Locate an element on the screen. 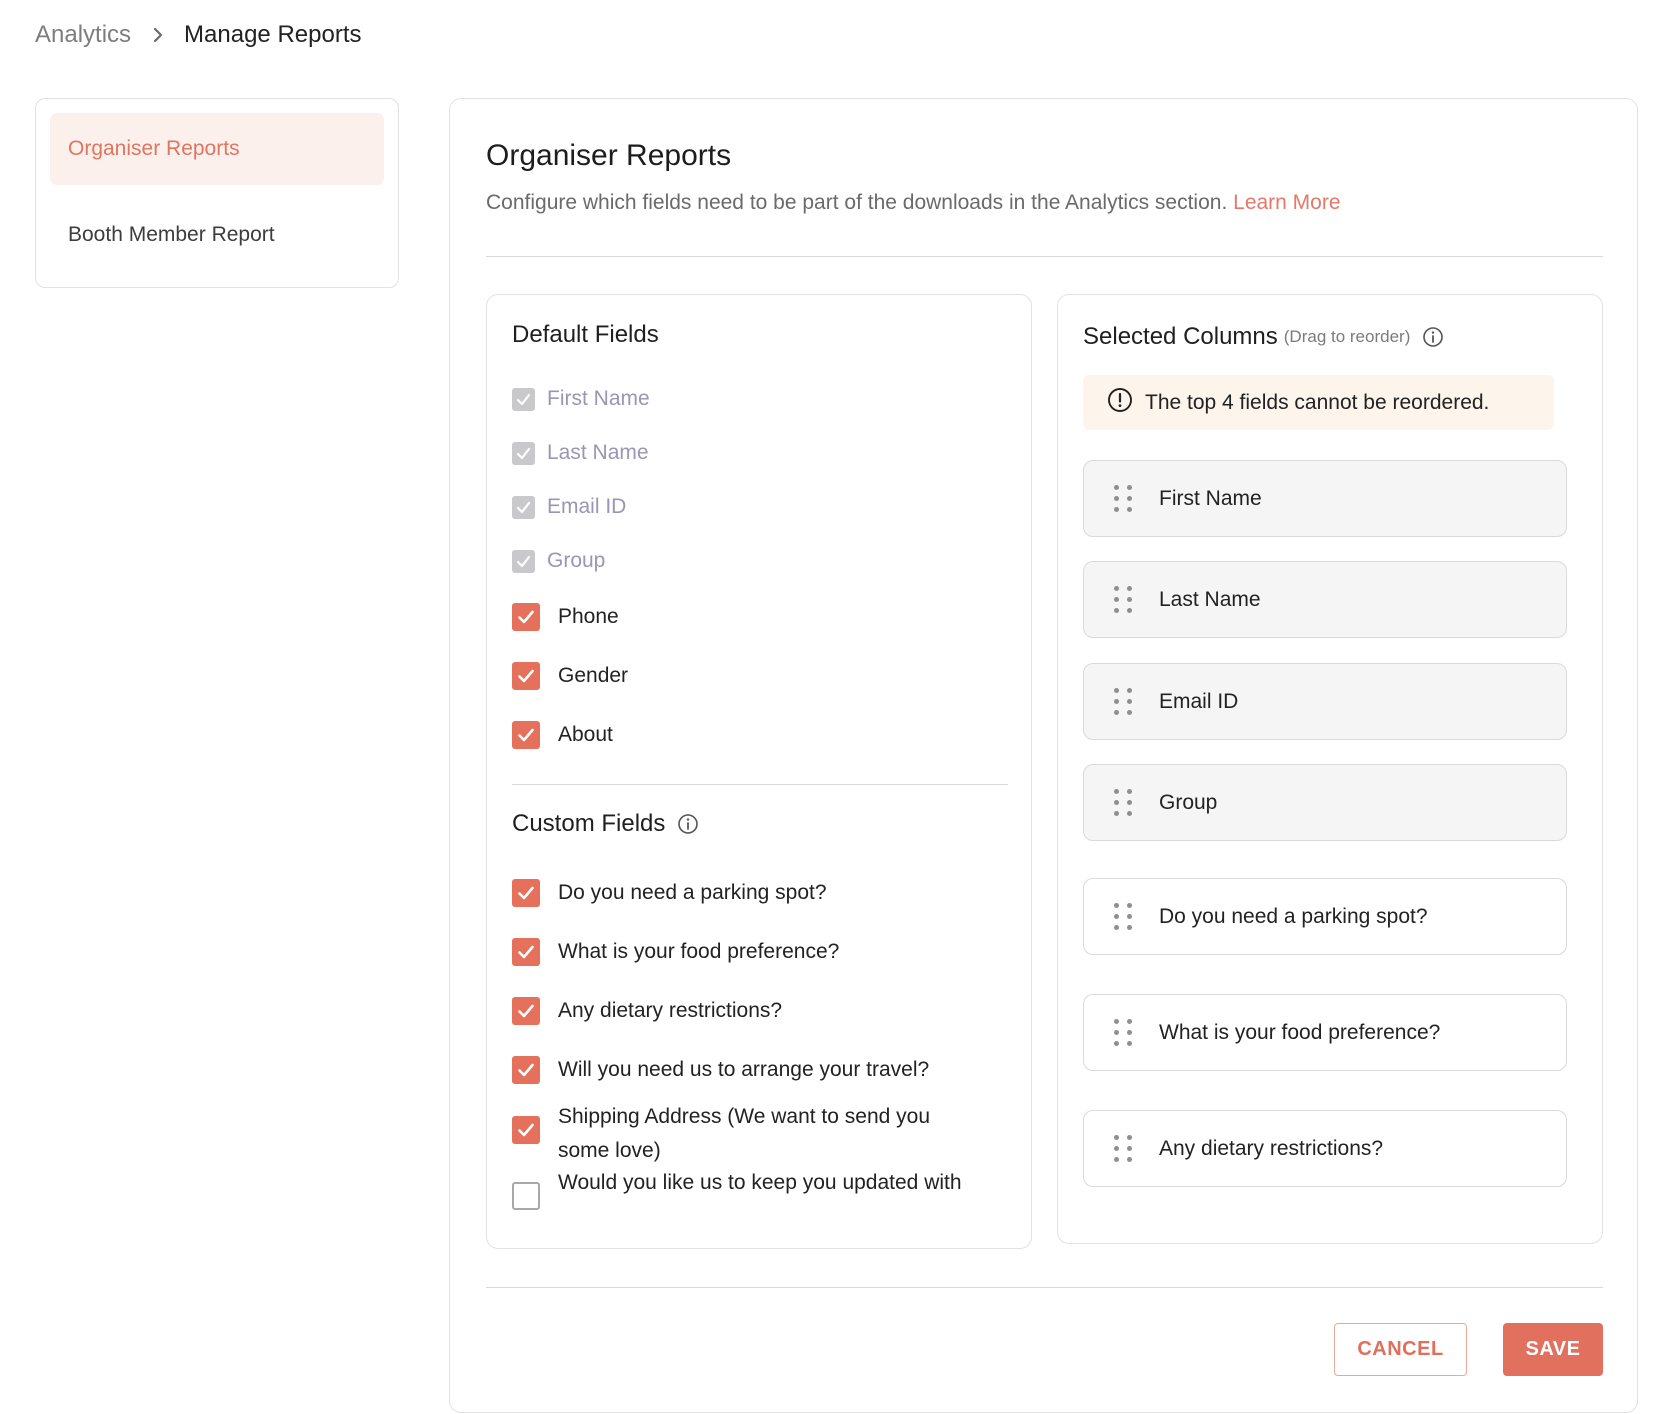  checkbox-label: First Name is located at coordinates (598, 398).